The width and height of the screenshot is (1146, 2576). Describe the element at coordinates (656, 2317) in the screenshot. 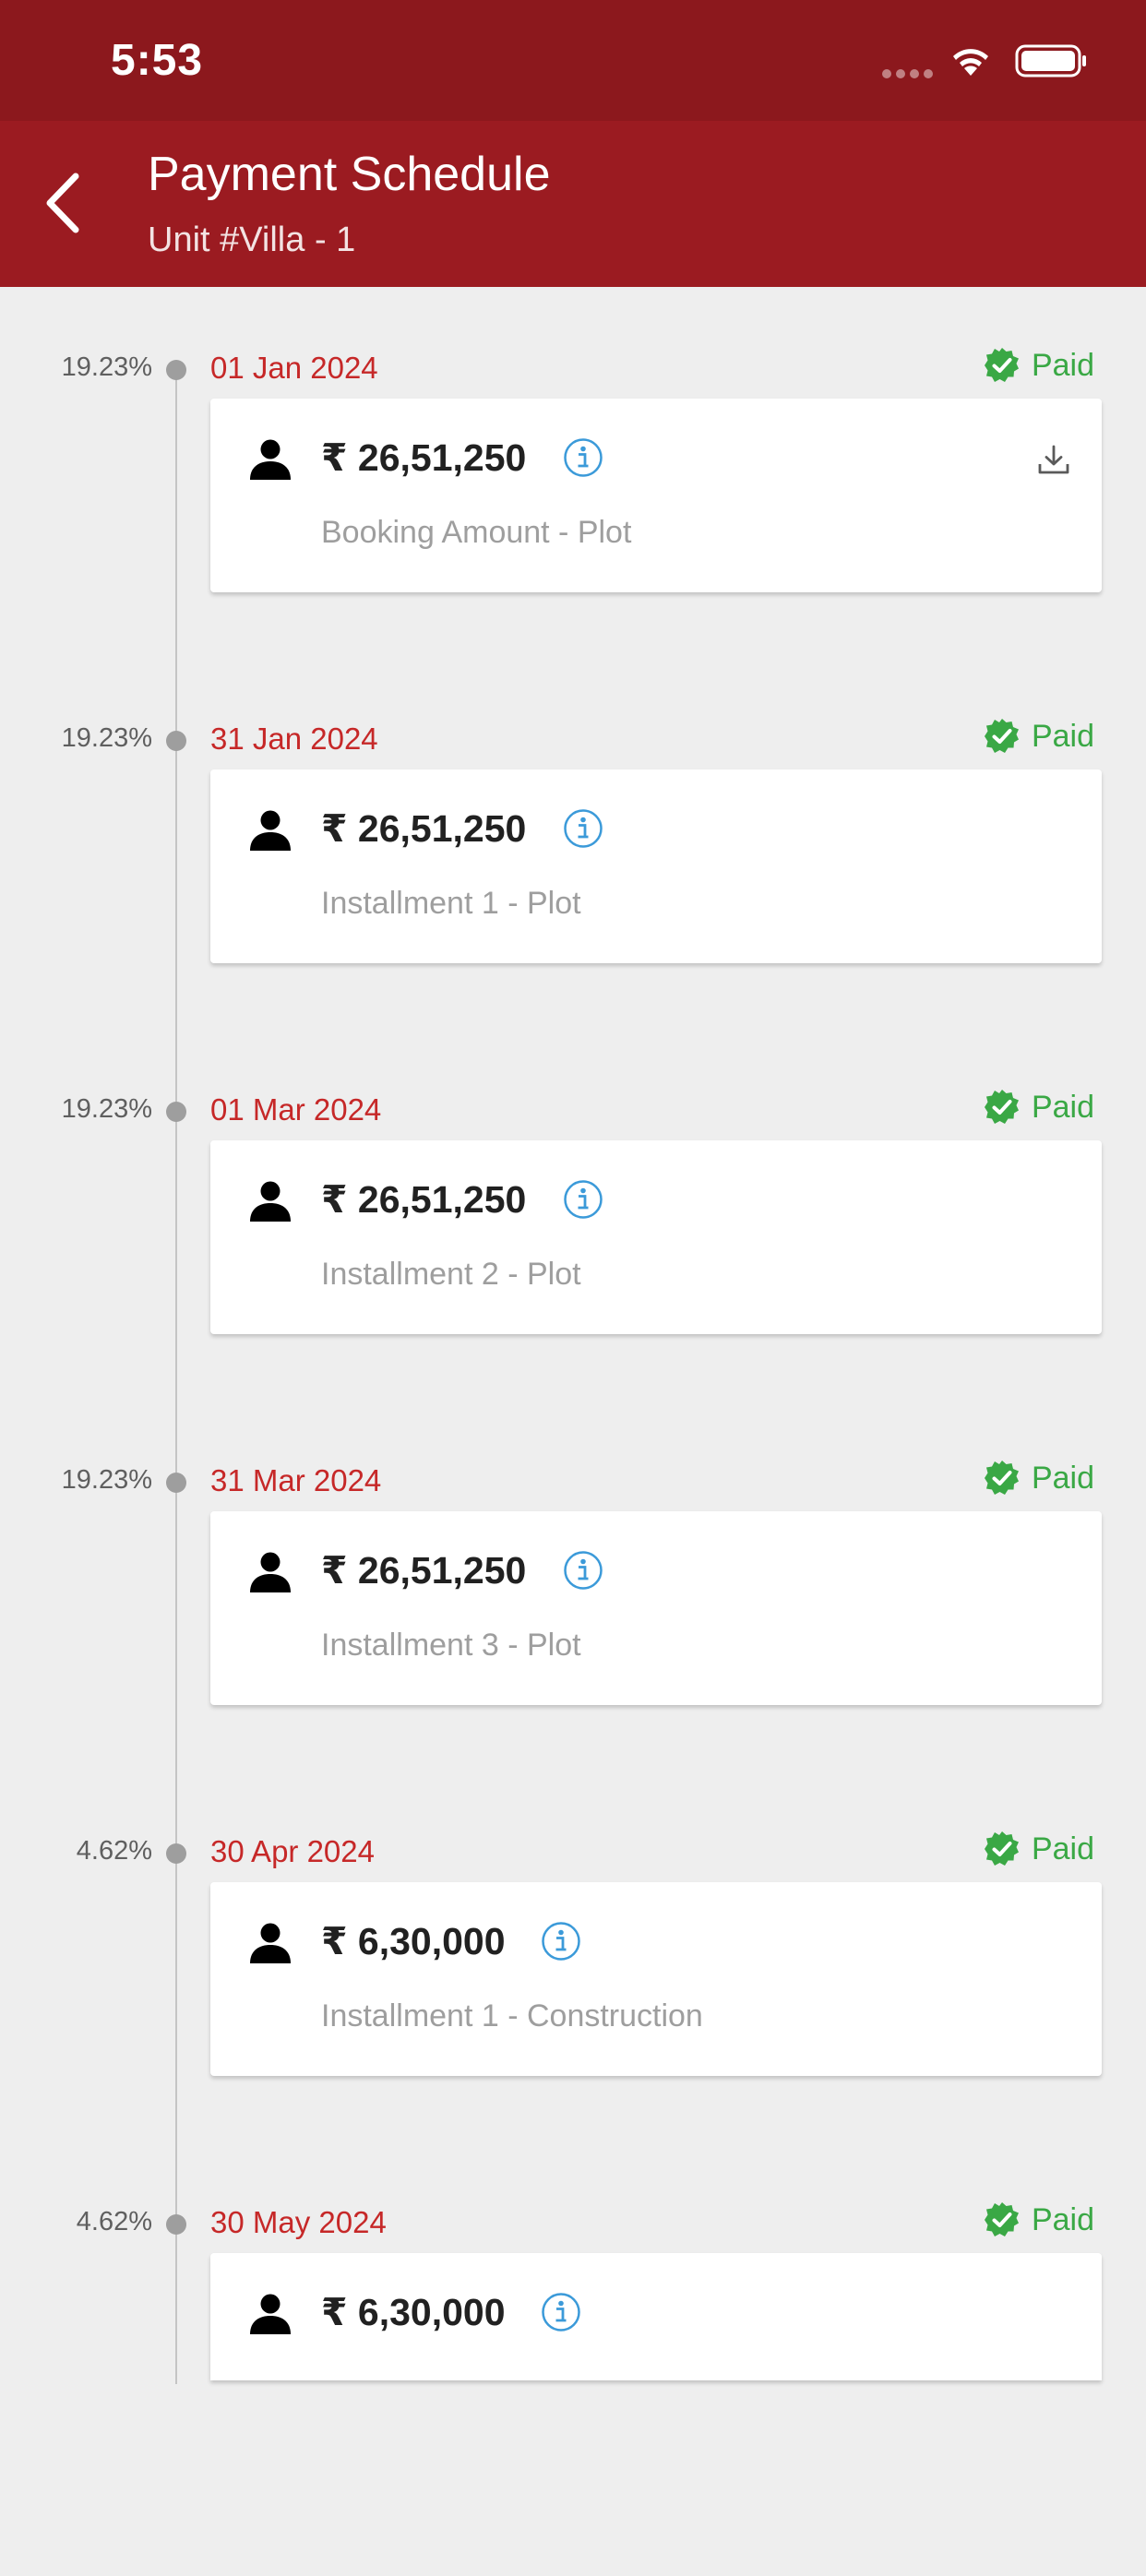

I see `payment-card: ₹ 6,30,000` at that location.